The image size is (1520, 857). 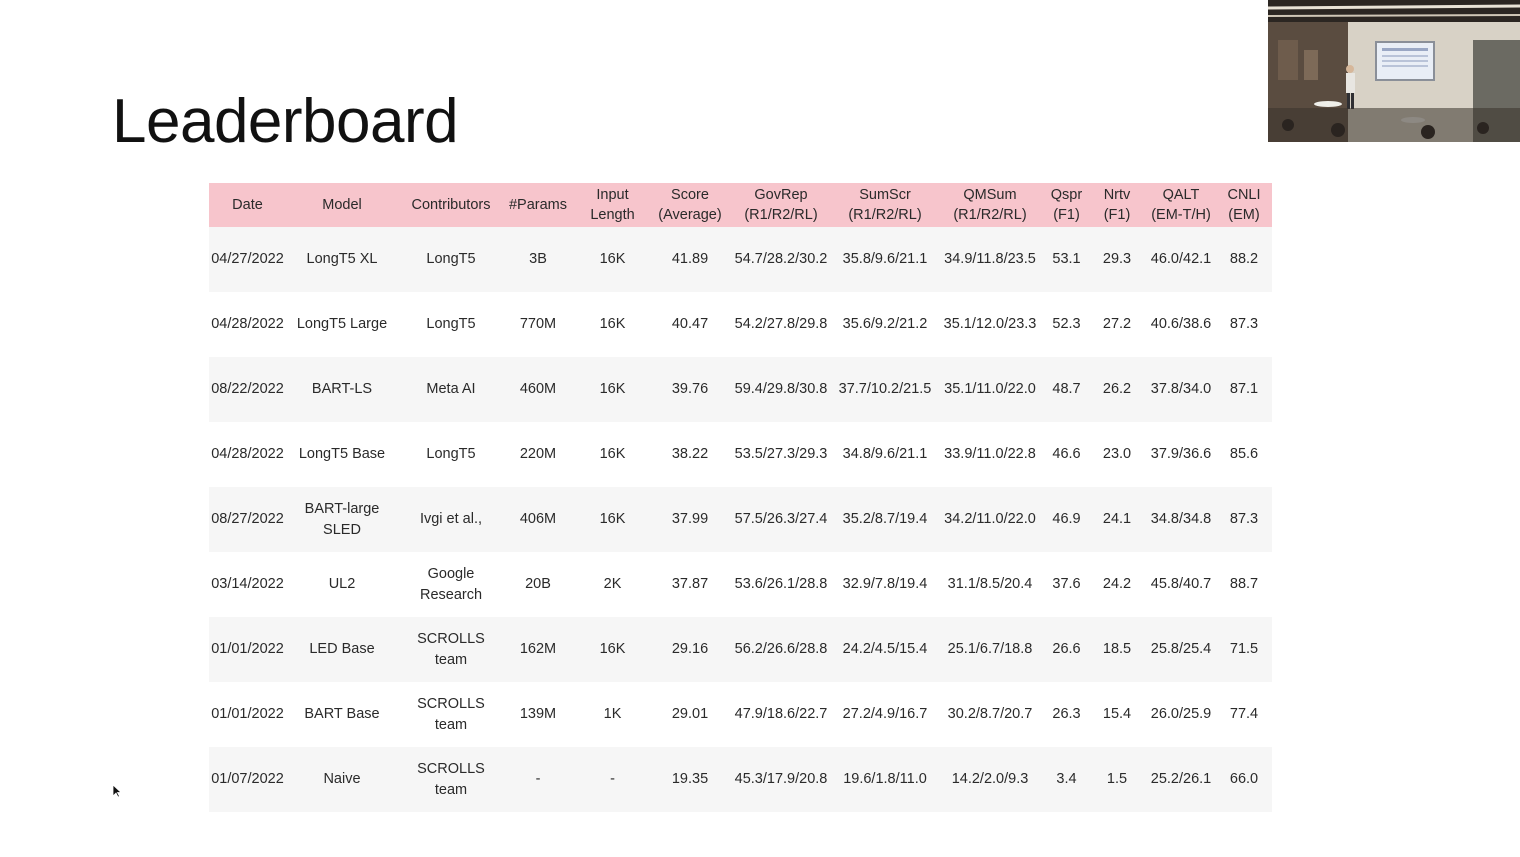 I want to click on table-cell: 14.2/2.0/9.3, so click(x=990, y=779).